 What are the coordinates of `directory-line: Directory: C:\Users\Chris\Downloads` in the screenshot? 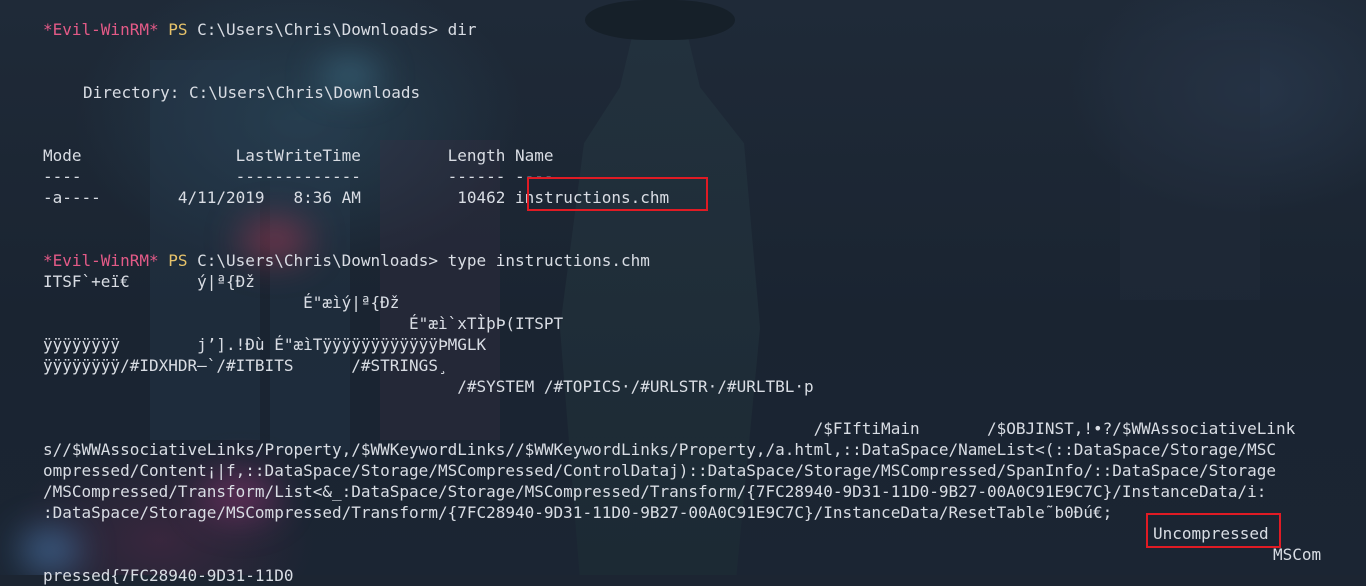 It's located at (252, 92).